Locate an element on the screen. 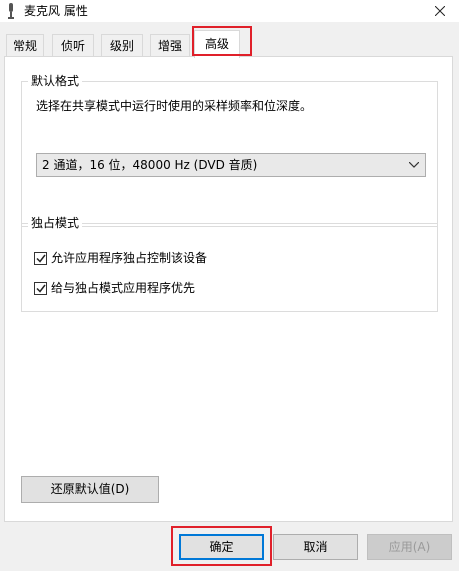  sample-format-dropdown: 2 通道，16 位，48000 Hz (DVD 音质) is located at coordinates (231, 165).